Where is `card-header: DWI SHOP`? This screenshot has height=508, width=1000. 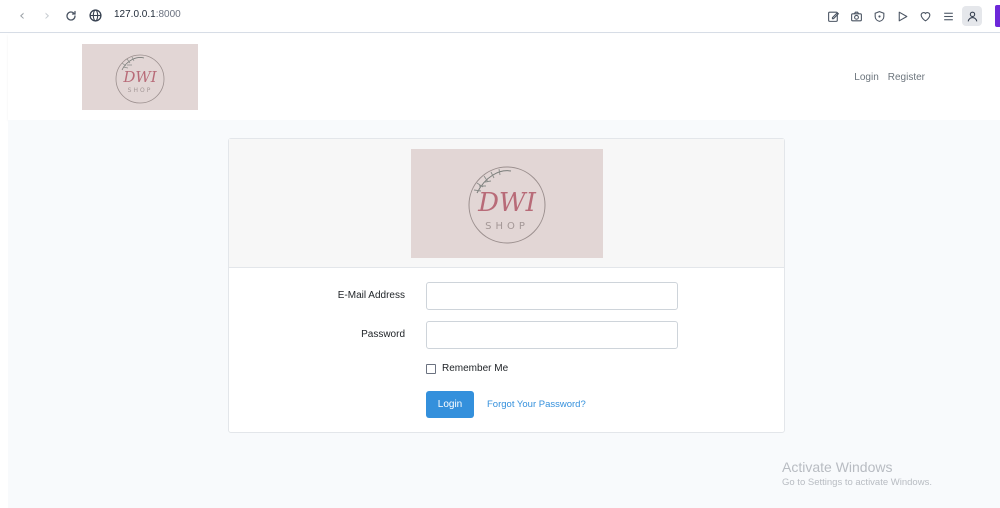
card-header: DWI SHOP is located at coordinates (506, 203).